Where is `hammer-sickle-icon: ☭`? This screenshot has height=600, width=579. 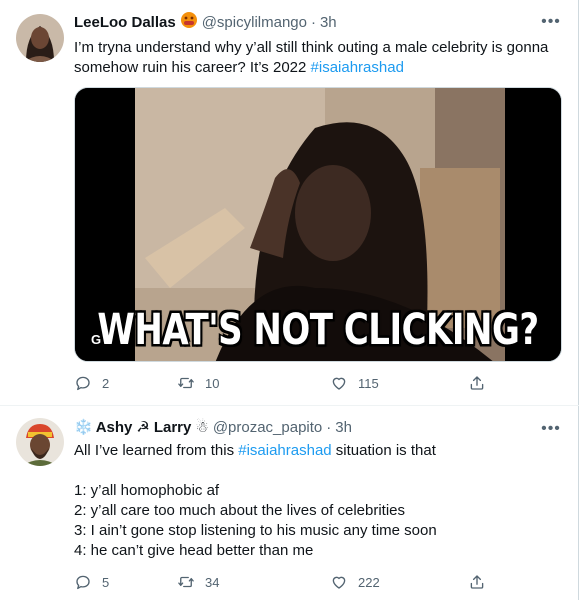 hammer-sickle-icon: ☭ is located at coordinates (143, 427).